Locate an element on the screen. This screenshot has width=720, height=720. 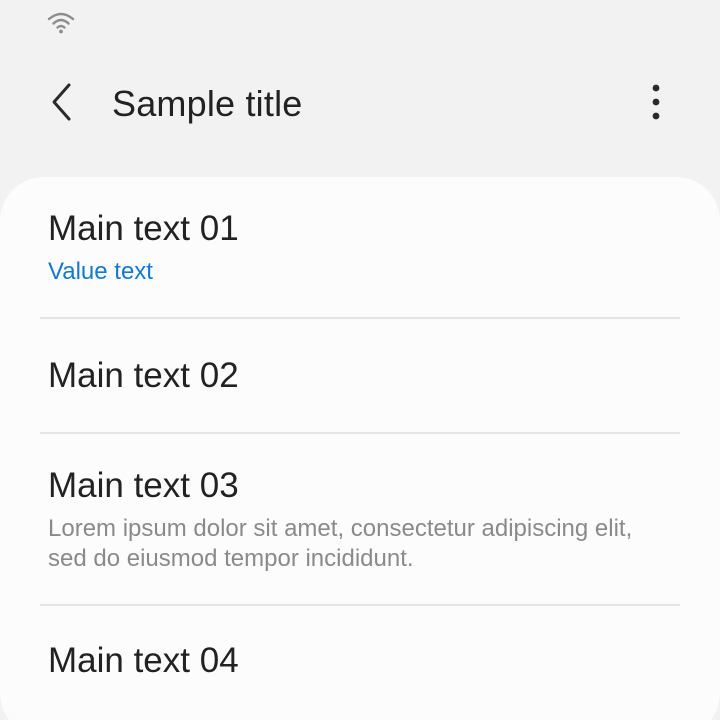
value-text: Value text is located at coordinates (100, 271).